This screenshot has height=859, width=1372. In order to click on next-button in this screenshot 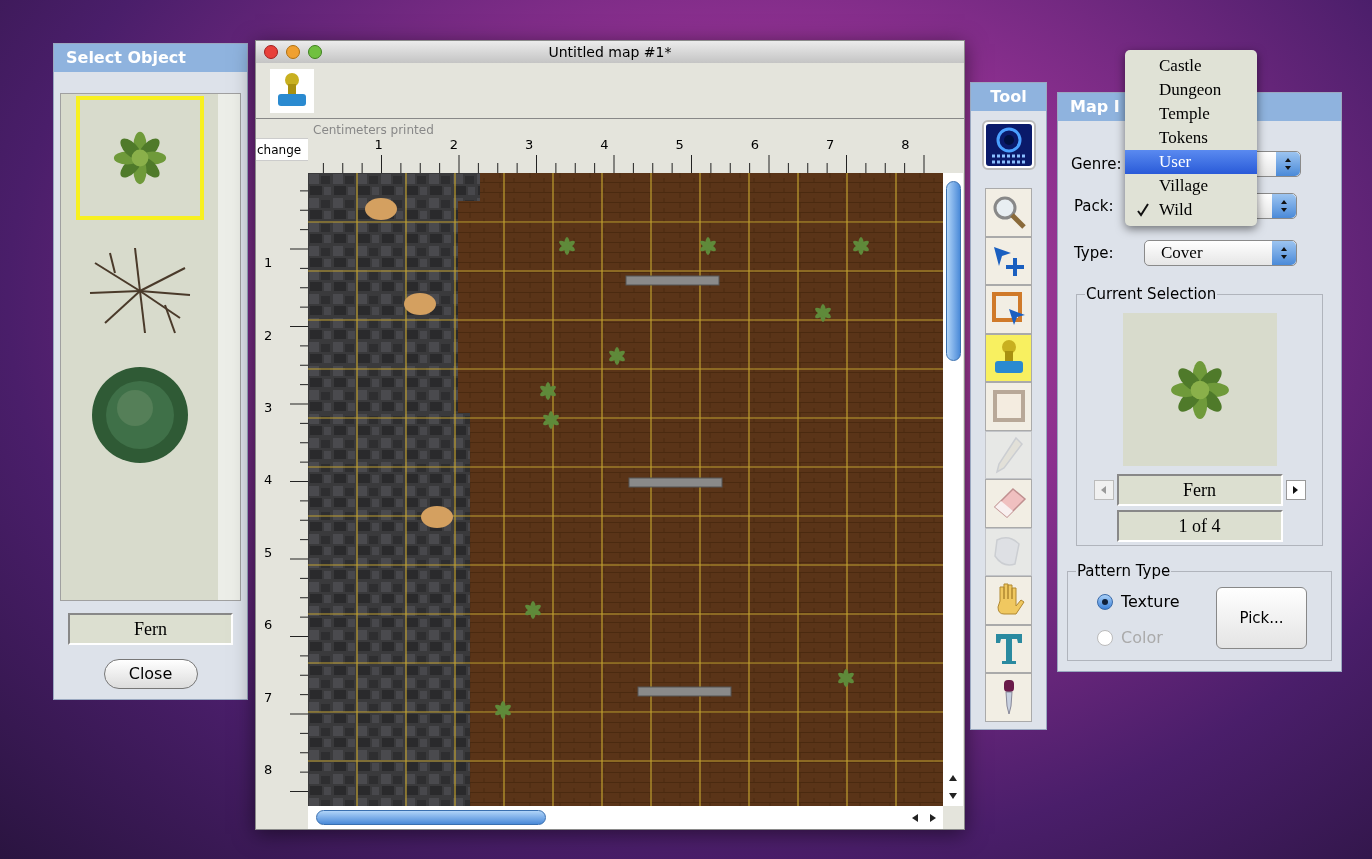, I will do `click(1295, 490)`.